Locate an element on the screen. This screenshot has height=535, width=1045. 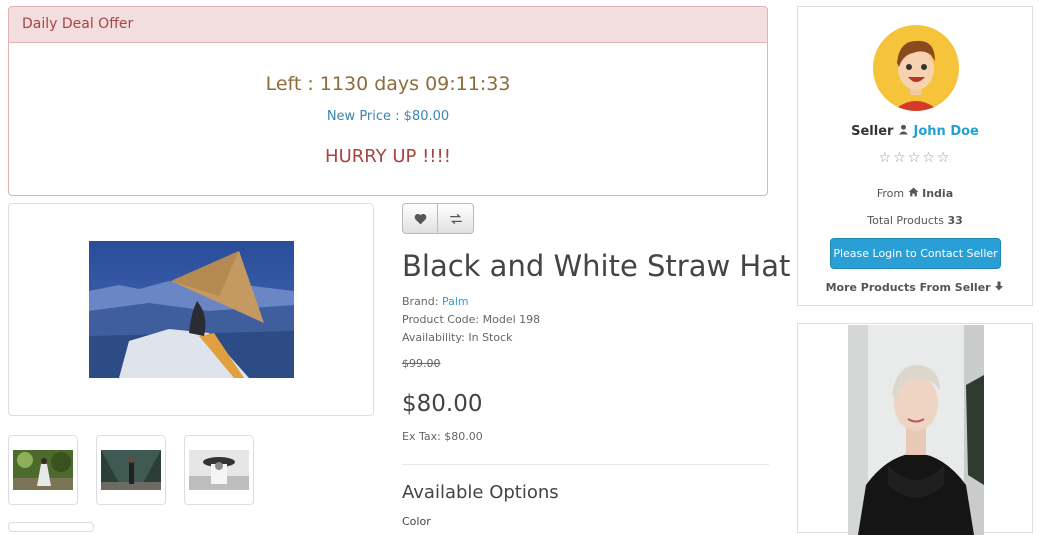
seller-avatar is located at coordinates (916, 68).